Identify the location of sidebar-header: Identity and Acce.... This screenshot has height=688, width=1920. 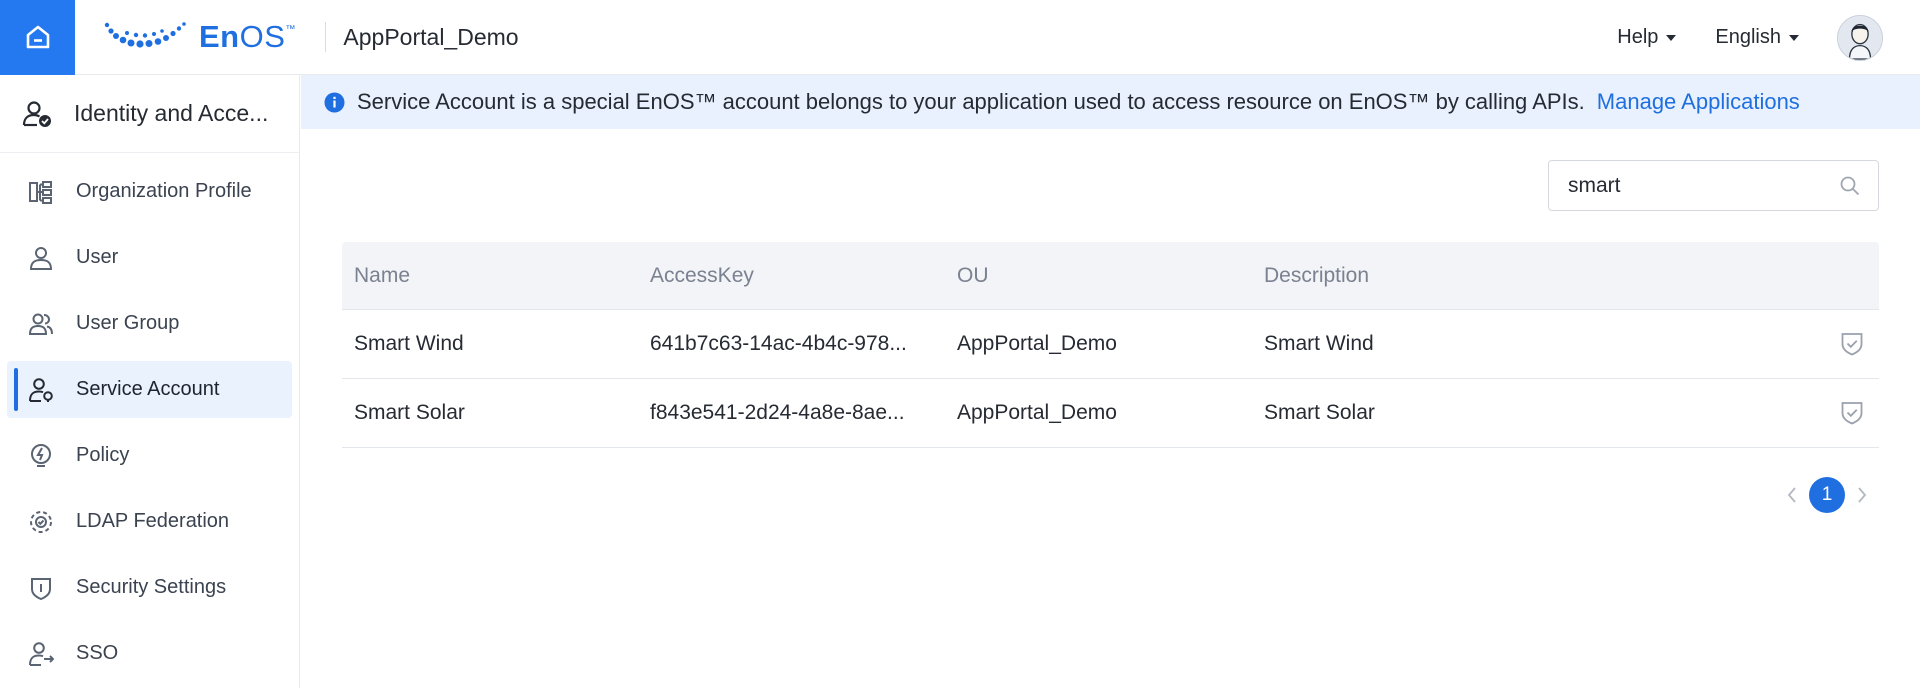
(149, 114).